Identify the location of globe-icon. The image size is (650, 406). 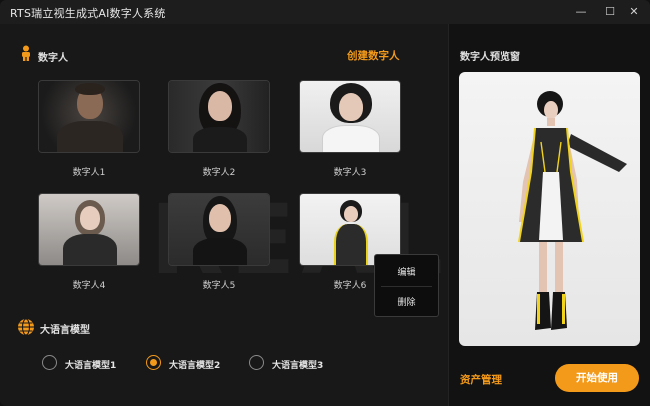
(26, 327).